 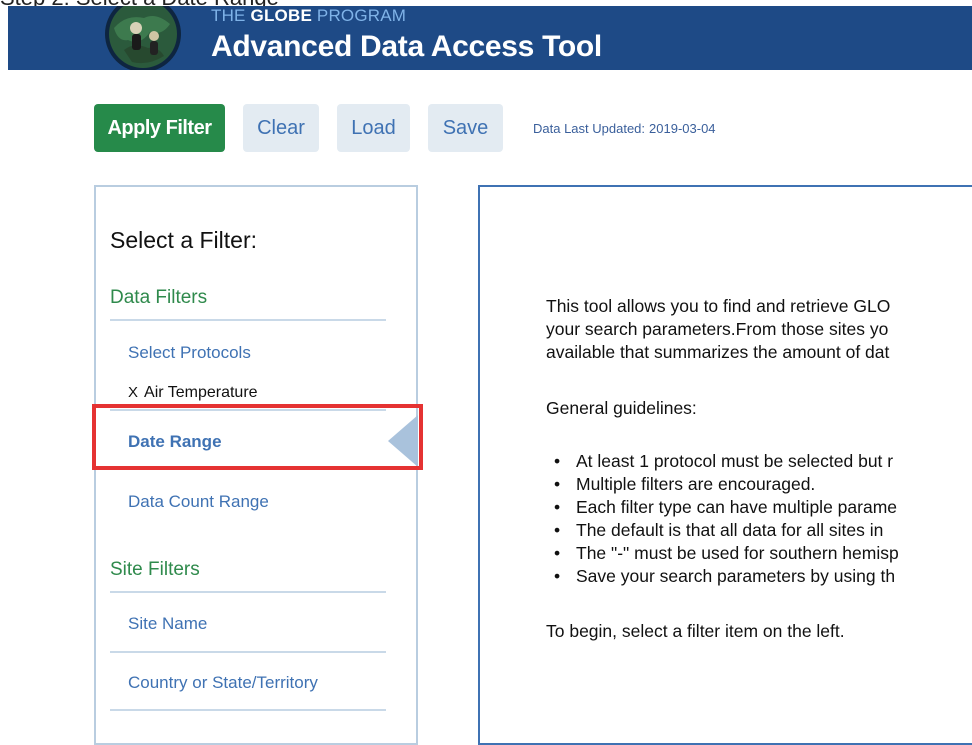 I want to click on selected-protocol-chip: X Air Temperature, so click(x=193, y=393).